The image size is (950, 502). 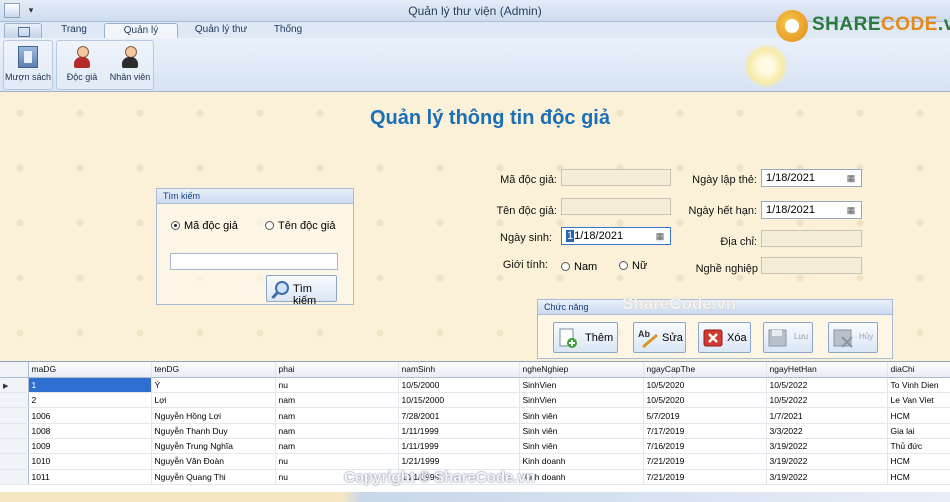 I want to click on them-button: Thêm, so click(x=585, y=337).